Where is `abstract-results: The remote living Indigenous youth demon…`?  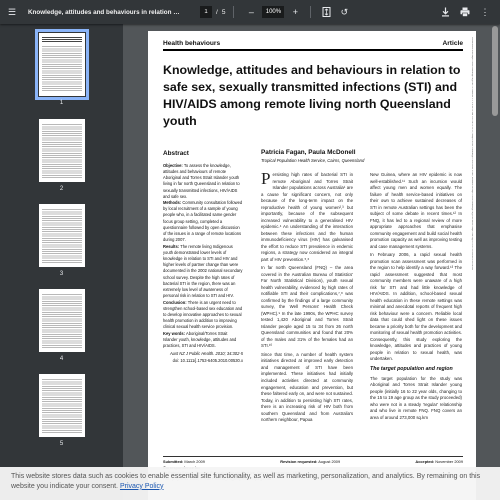
abstract-results: The remote living Indigenous youth demon… is located at coordinates (203, 271).